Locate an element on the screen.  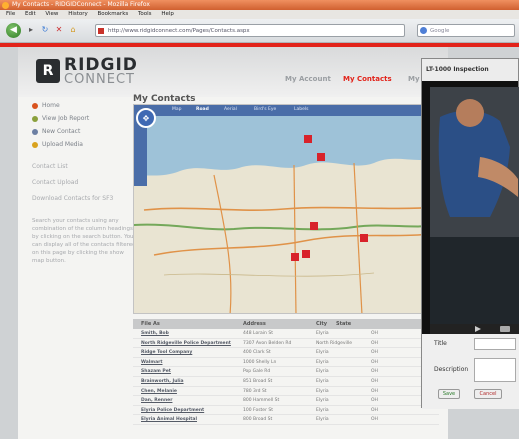
sidebar-item-label: View Job Report is located at coordinates (66, 118).